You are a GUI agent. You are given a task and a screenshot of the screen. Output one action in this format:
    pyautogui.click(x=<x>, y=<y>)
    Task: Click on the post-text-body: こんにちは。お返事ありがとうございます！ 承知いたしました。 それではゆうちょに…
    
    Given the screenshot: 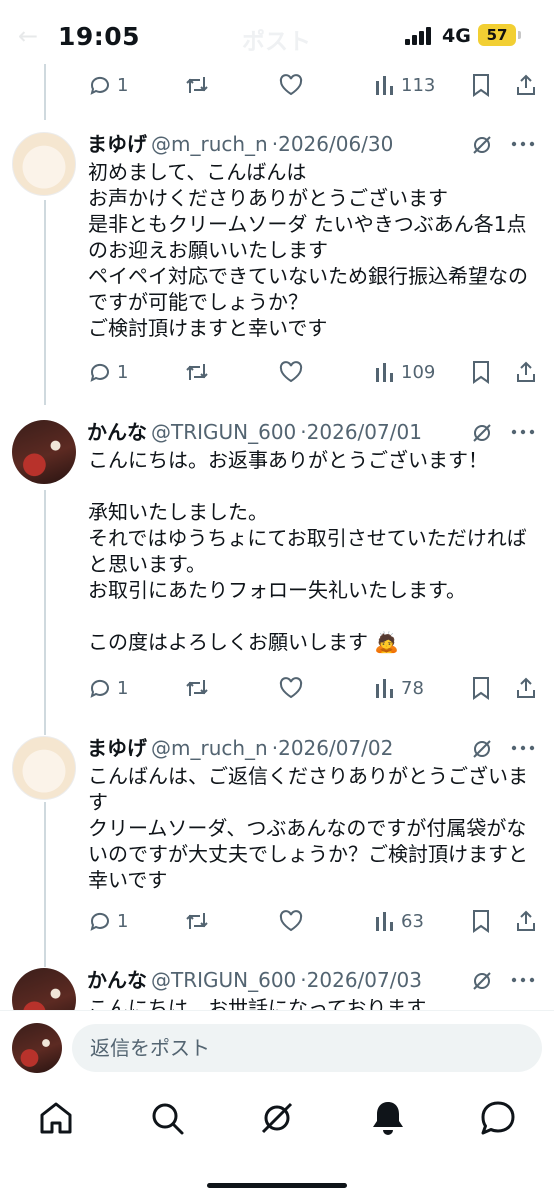 What is the action you would take?
    pyautogui.click(x=307, y=551)
    